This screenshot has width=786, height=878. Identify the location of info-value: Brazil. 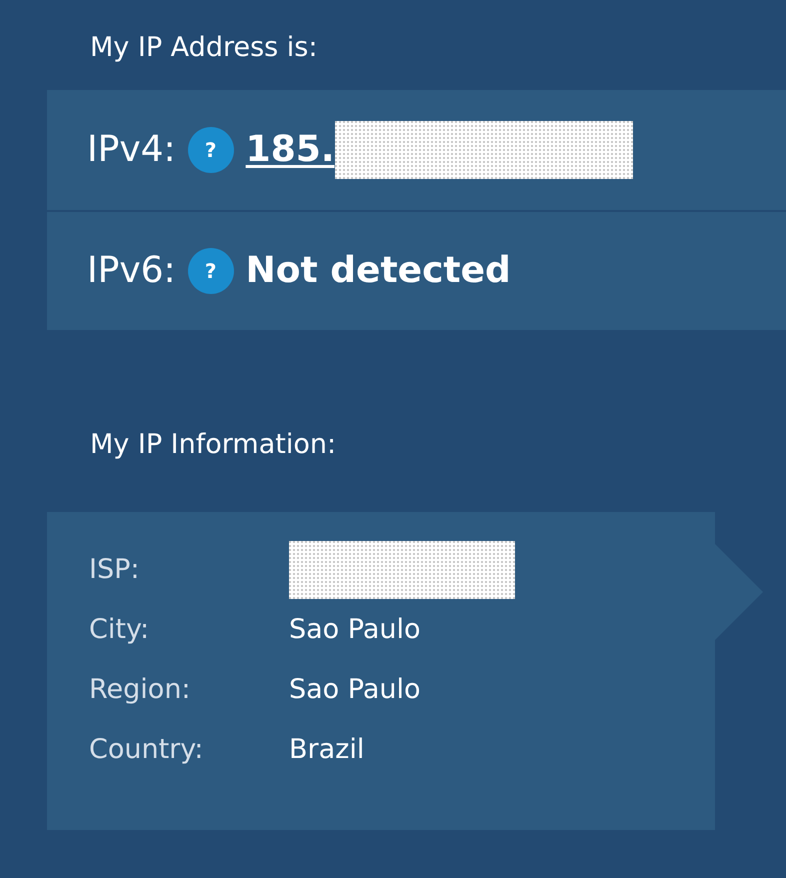
(326, 749).